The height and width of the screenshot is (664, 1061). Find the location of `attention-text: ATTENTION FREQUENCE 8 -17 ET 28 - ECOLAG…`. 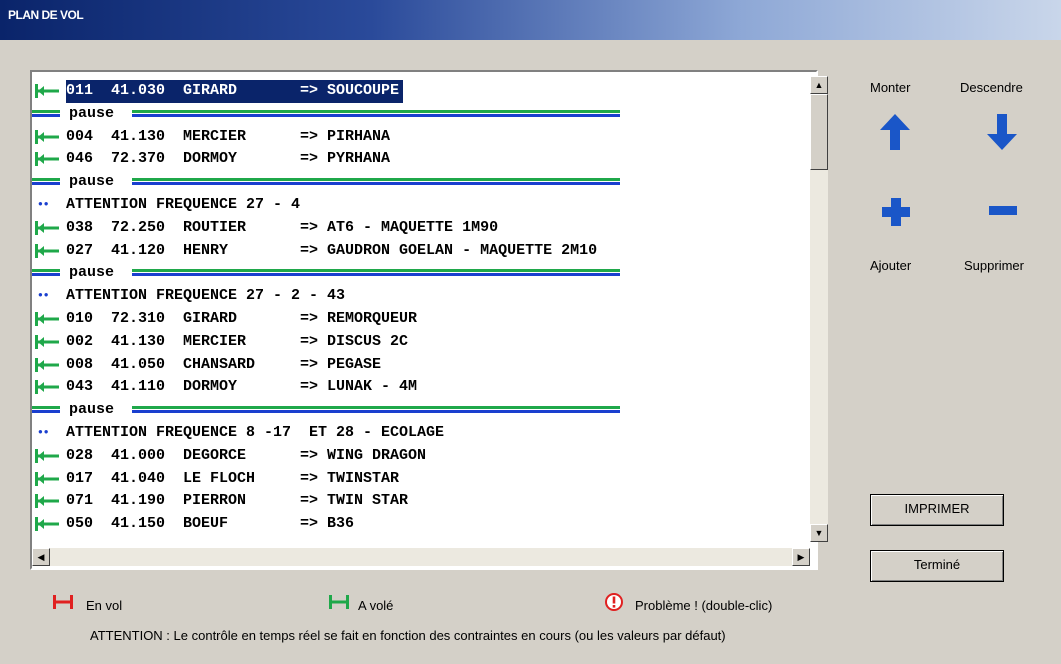

attention-text: ATTENTION FREQUENCE 8 -17 ET 28 - ECOLAG… is located at coordinates (255, 432).